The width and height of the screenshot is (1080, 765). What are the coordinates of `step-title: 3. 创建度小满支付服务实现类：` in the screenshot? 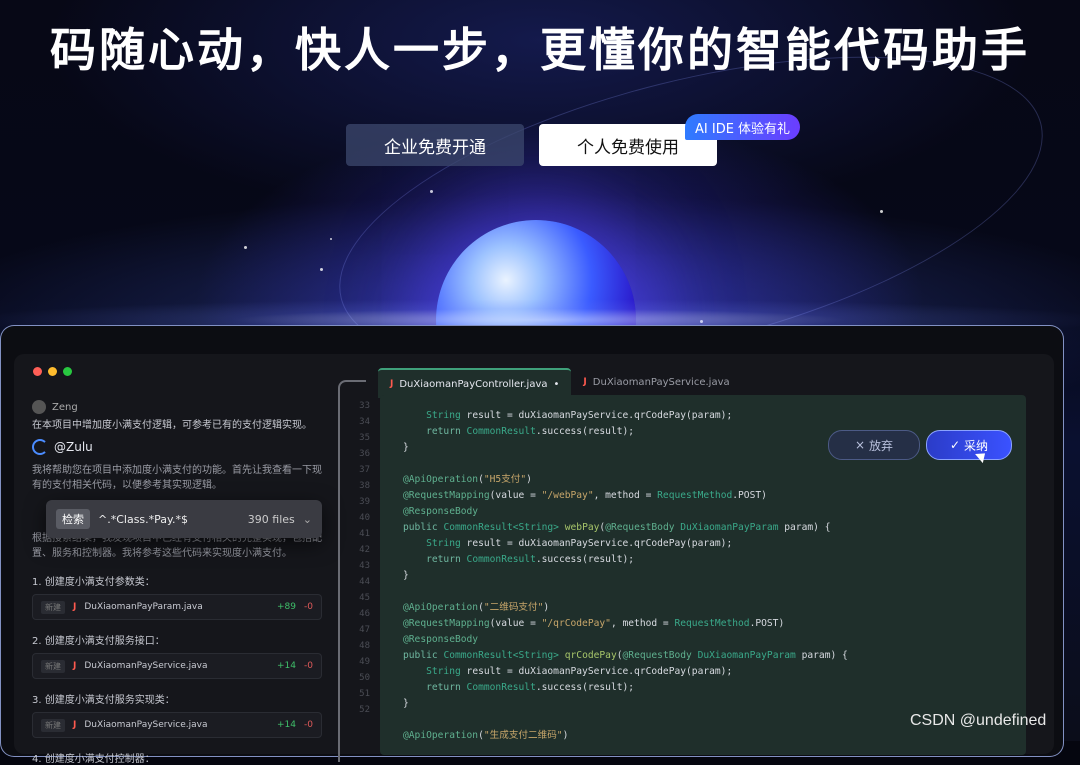 It's located at (103, 700).